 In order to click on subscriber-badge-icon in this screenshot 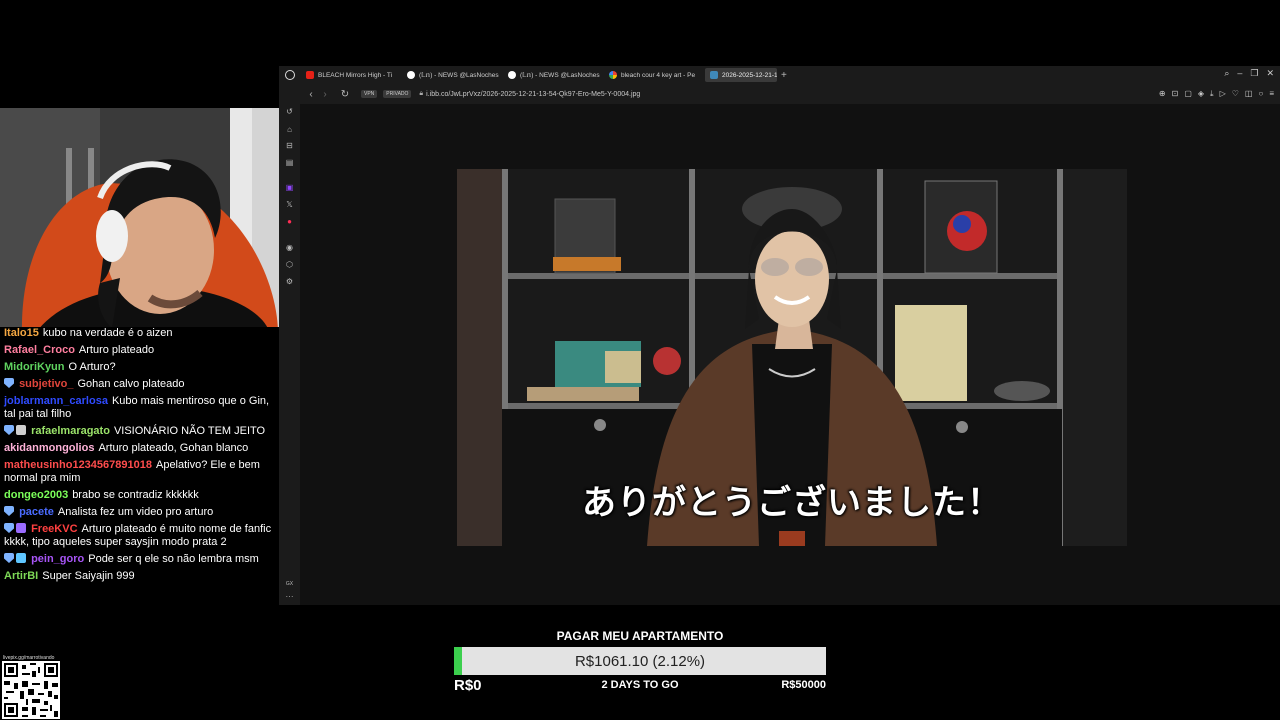, I will do `click(21, 528)`.